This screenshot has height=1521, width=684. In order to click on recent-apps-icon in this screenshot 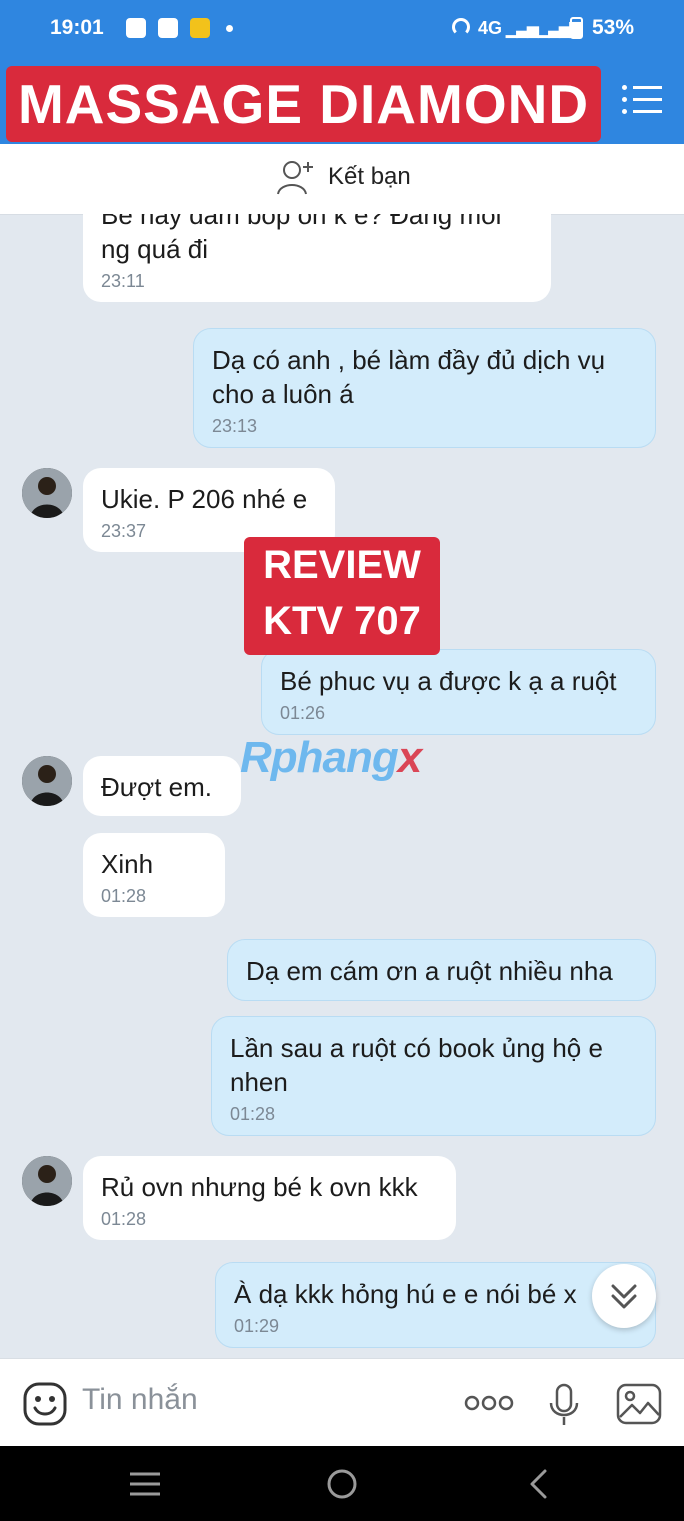, I will do `click(145, 1484)`.